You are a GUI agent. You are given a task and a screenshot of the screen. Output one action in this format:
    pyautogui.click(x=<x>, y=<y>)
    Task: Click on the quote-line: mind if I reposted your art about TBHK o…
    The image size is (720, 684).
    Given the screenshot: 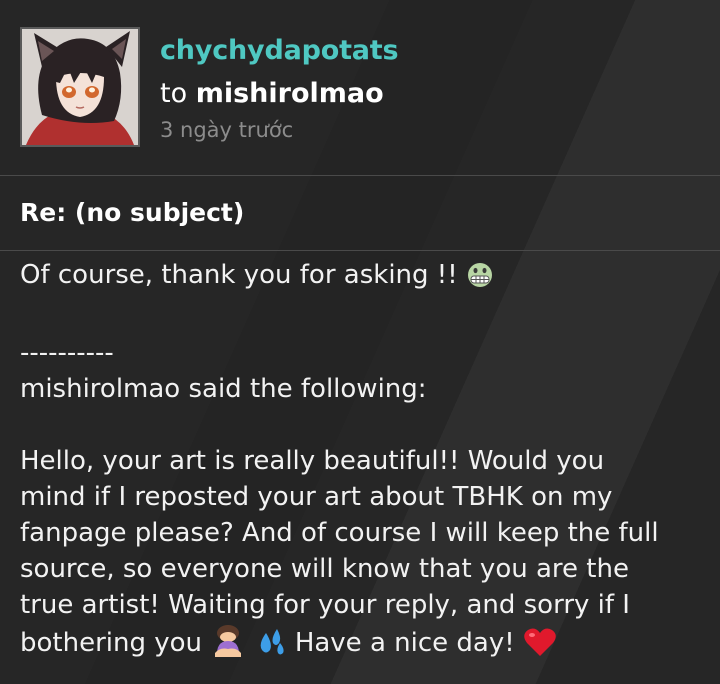 What is the action you would take?
    pyautogui.click(x=316, y=497)
    